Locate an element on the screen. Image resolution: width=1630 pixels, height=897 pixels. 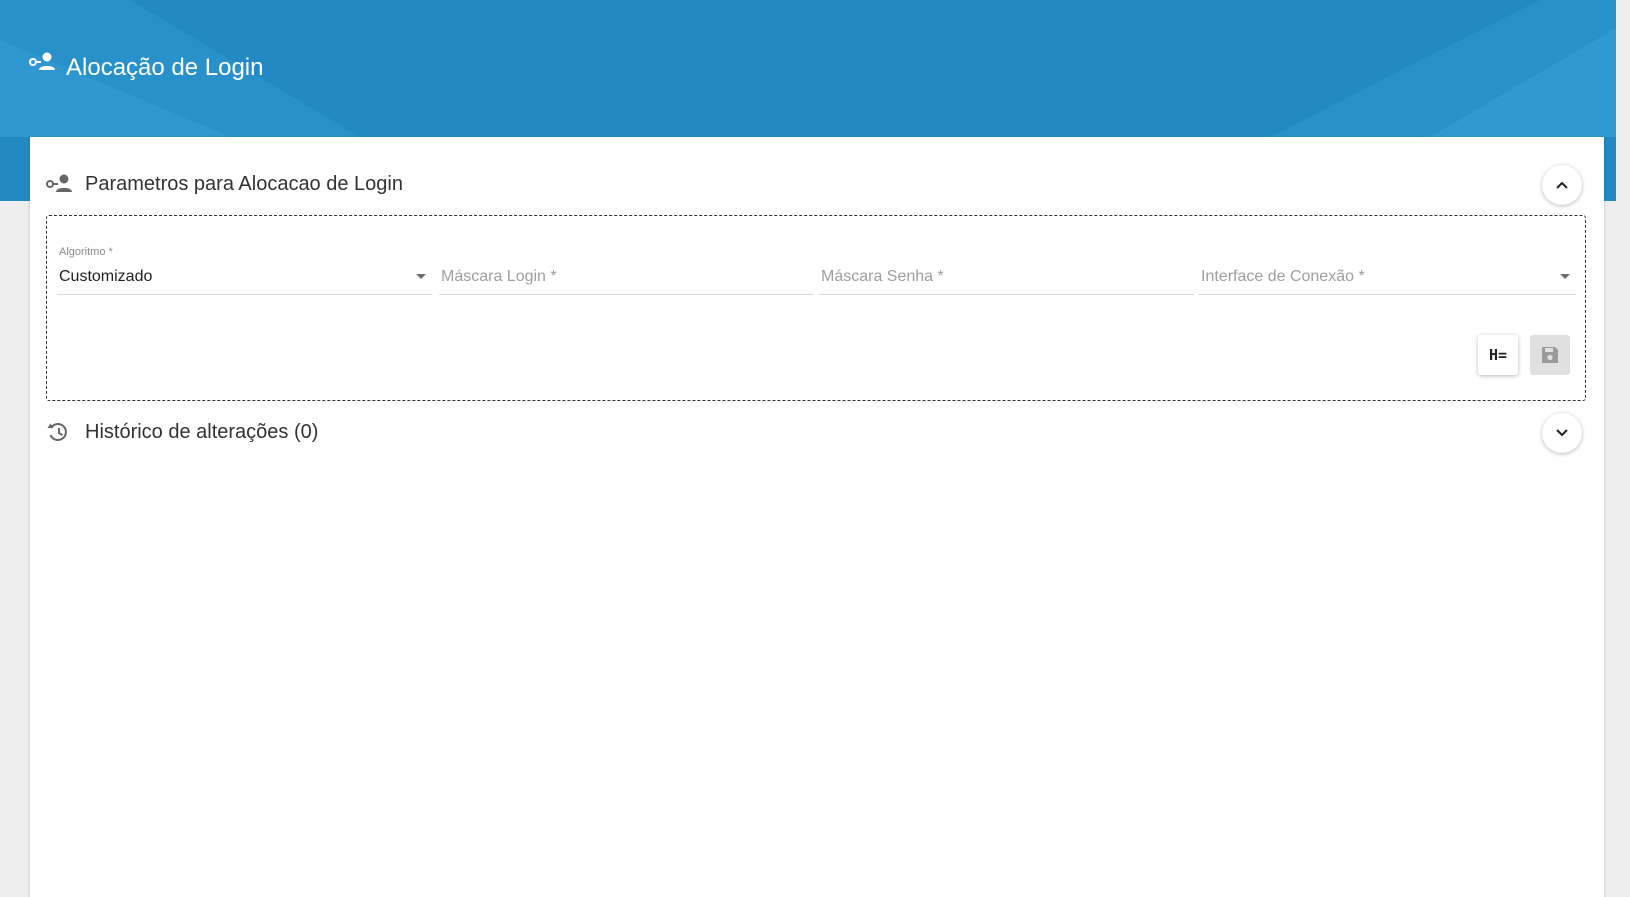
mascara-login-input: Máscara Login * is located at coordinates (626, 268).